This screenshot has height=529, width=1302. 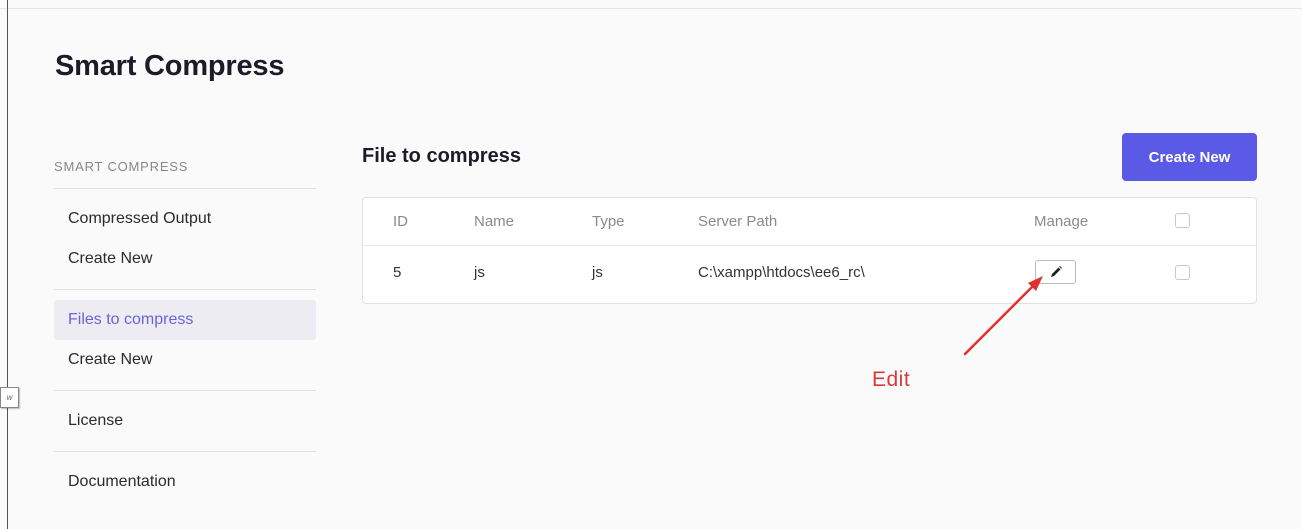 I want to click on sidebar-heading: SMART COMPRESS, so click(x=185, y=169).